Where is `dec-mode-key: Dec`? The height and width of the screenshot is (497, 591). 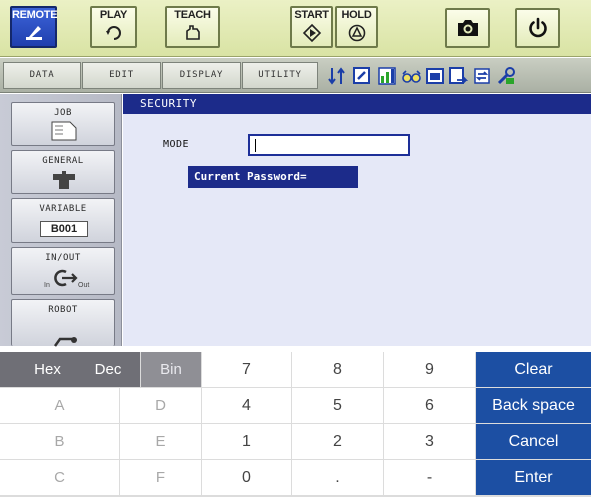 dec-mode-key: Dec is located at coordinates (108, 369).